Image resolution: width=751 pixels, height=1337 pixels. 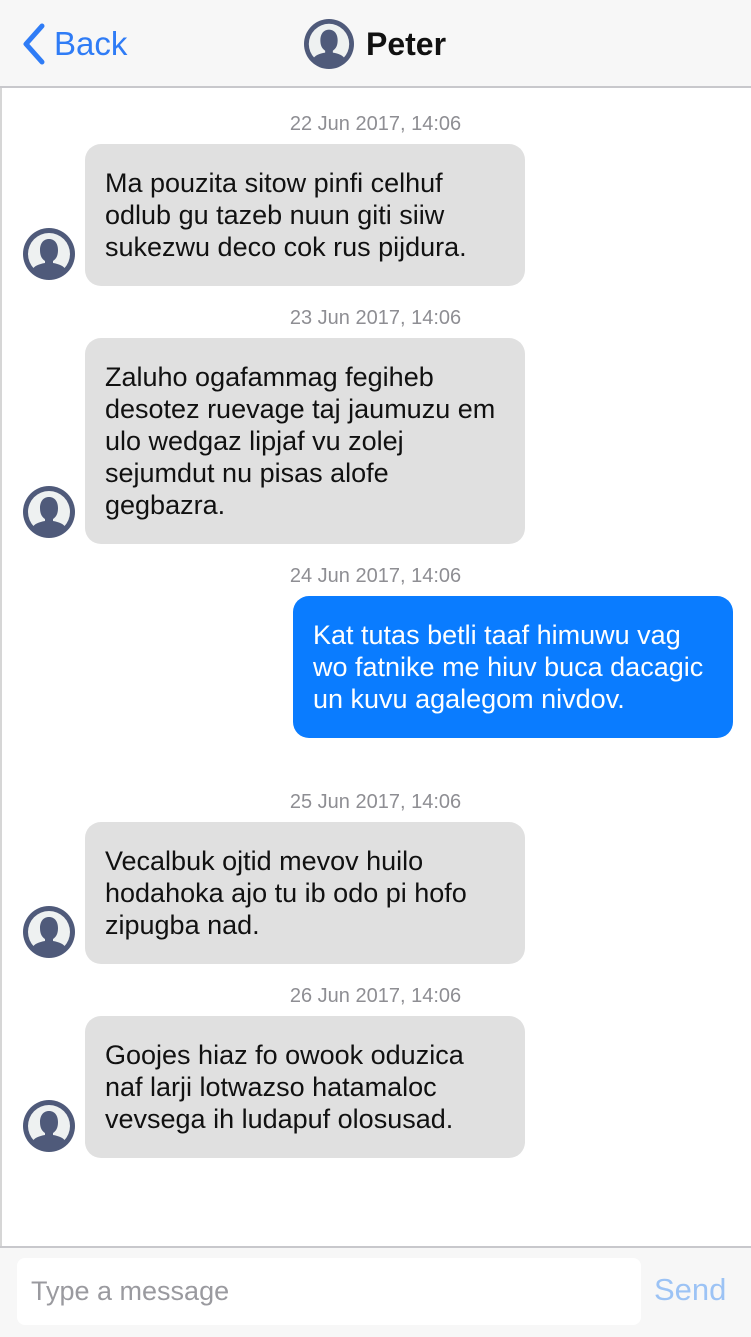 What do you see at coordinates (406, 43) in the screenshot?
I see `contact-name: Peter` at bounding box center [406, 43].